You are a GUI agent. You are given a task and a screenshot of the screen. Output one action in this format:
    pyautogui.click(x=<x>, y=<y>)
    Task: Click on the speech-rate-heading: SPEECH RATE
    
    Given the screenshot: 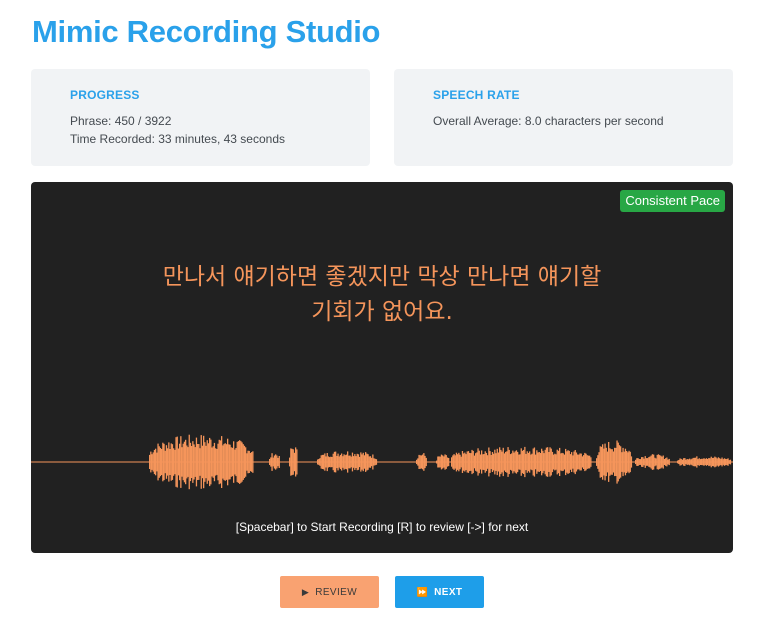 What is the action you would take?
    pyautogui.click(x=476, y=95)
    